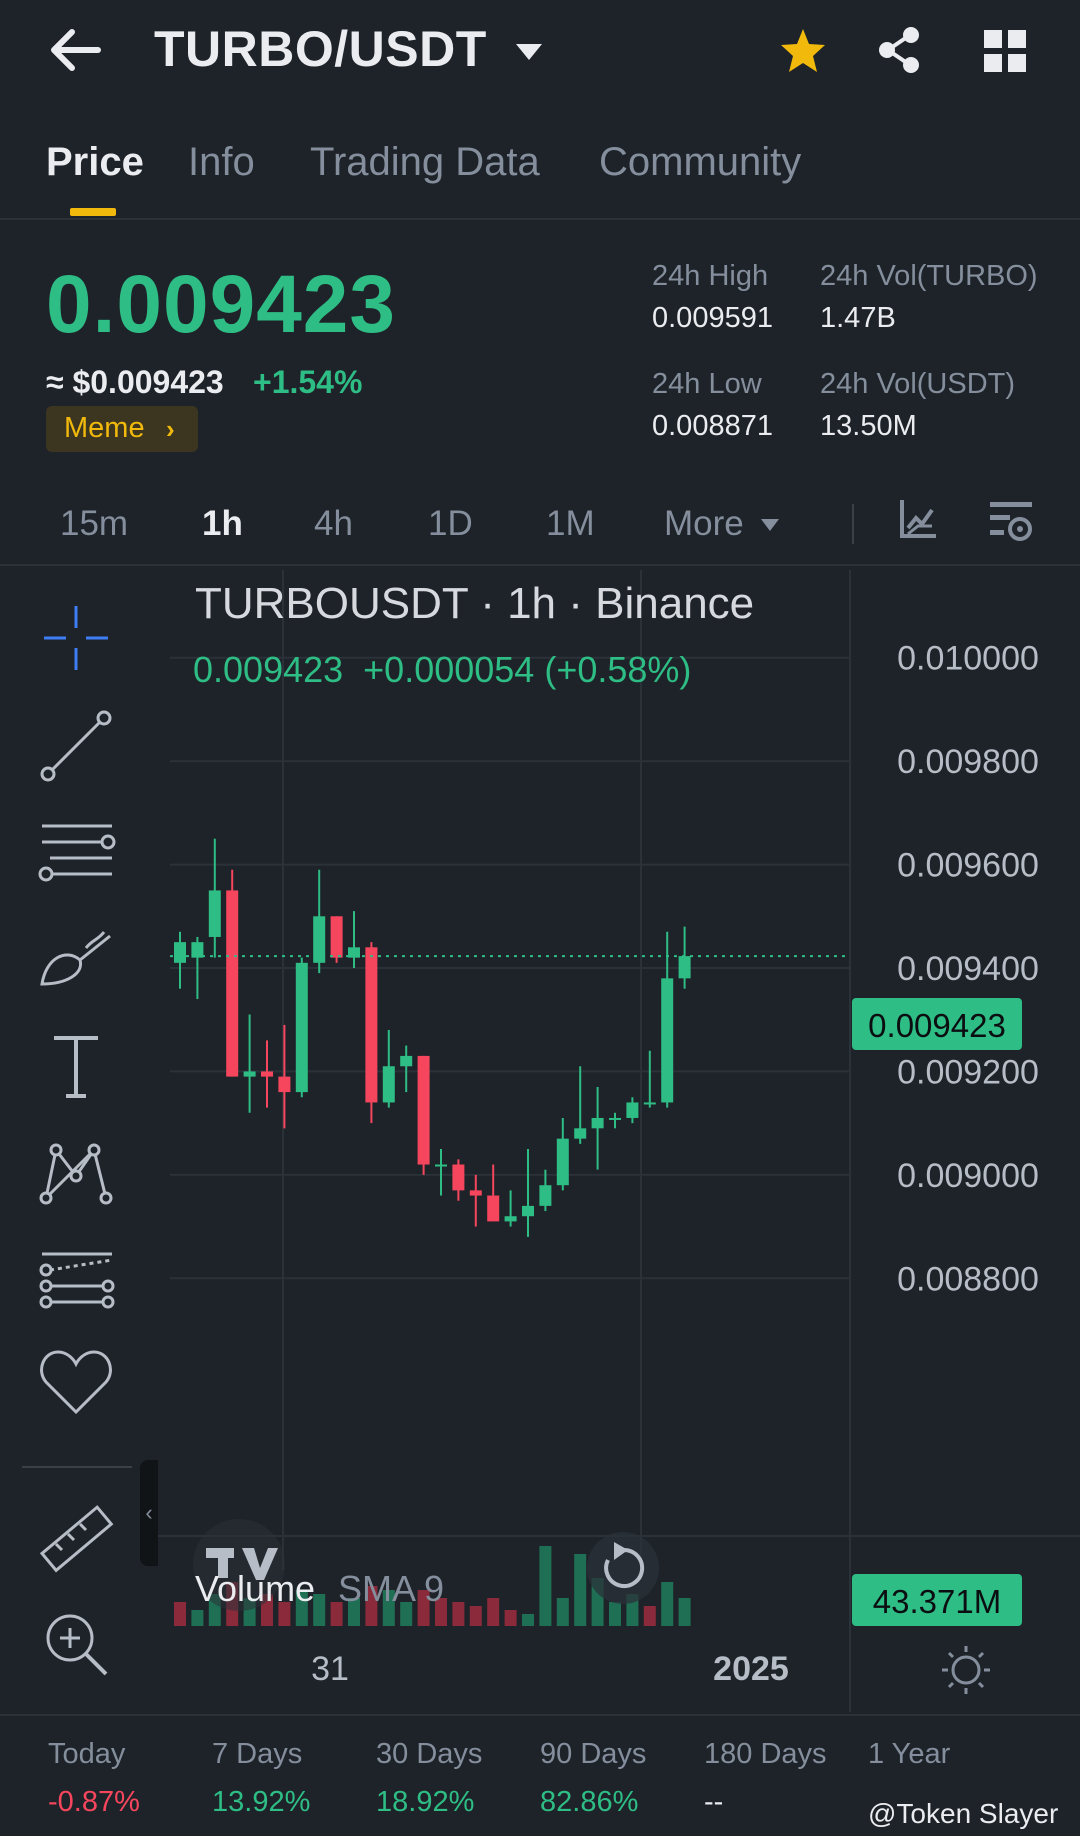 This screenshot has height=1836, width=1080. Describe the element at coordinates (76, 1278) in the screenshot. I see `projection-icon` at that location.